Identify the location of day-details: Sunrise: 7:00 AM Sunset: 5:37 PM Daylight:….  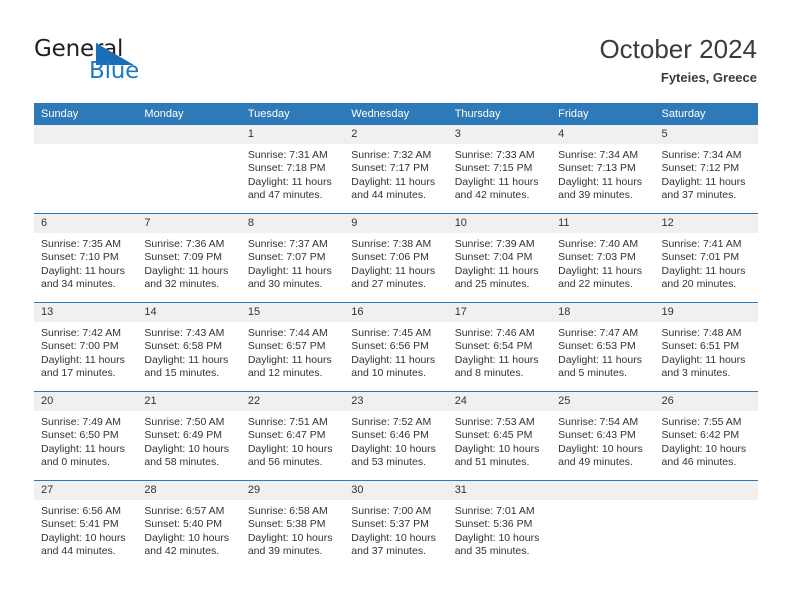
(395, 529).